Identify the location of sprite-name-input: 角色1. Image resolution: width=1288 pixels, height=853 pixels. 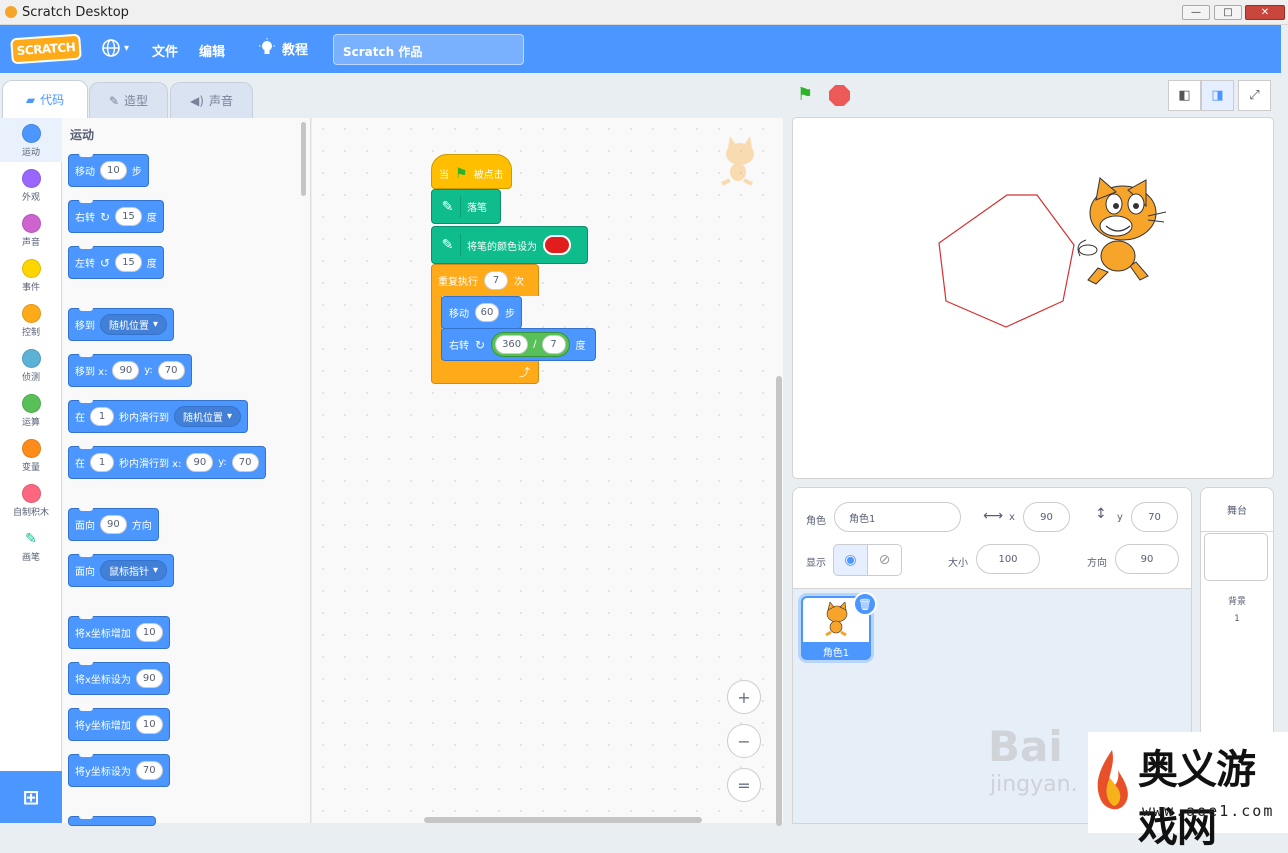
(897, 517).